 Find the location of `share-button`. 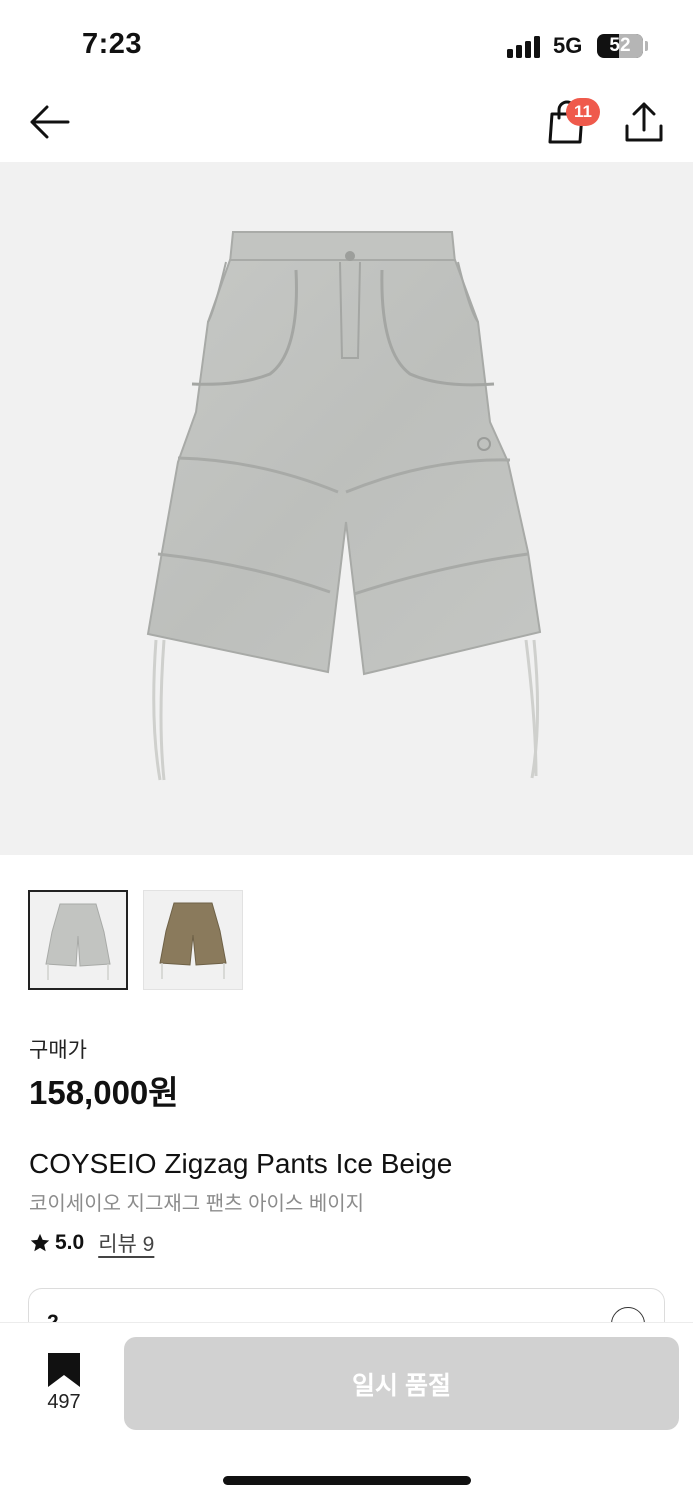

share-button is located at coordinates (644, 122).